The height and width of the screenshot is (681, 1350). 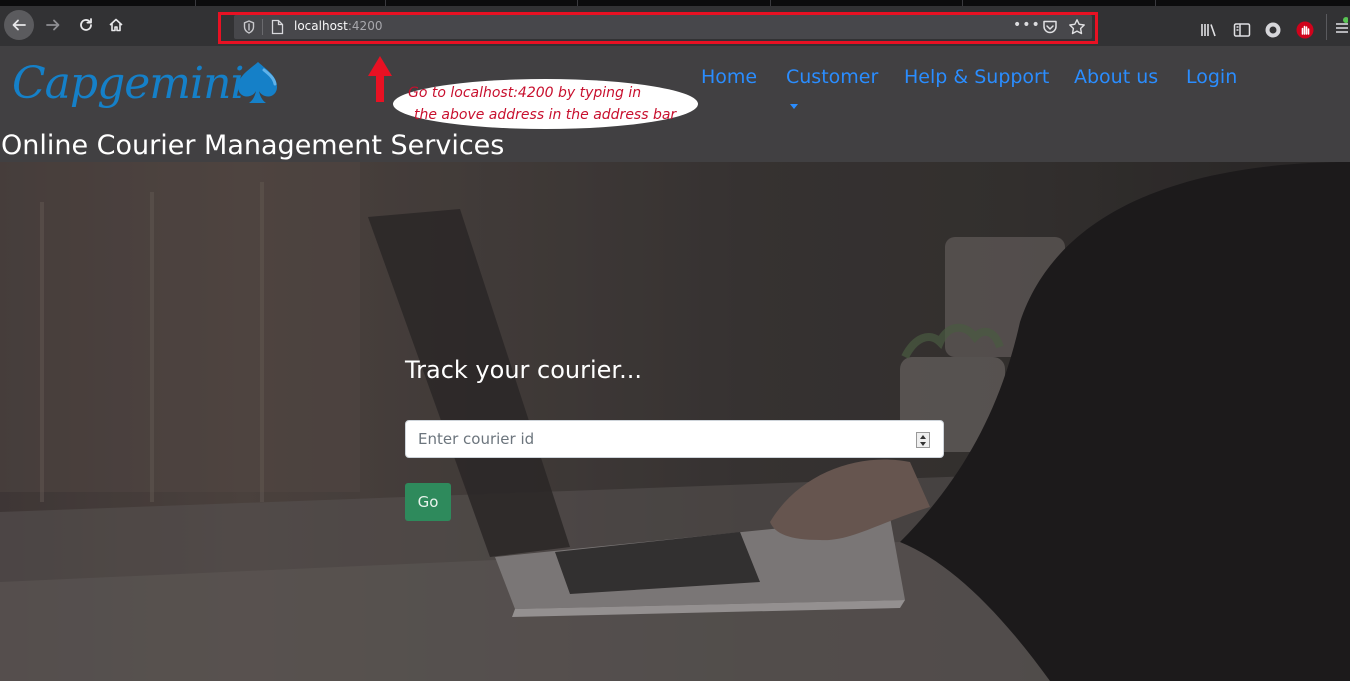 I want to click on home-button, so click(x=116, y=25).